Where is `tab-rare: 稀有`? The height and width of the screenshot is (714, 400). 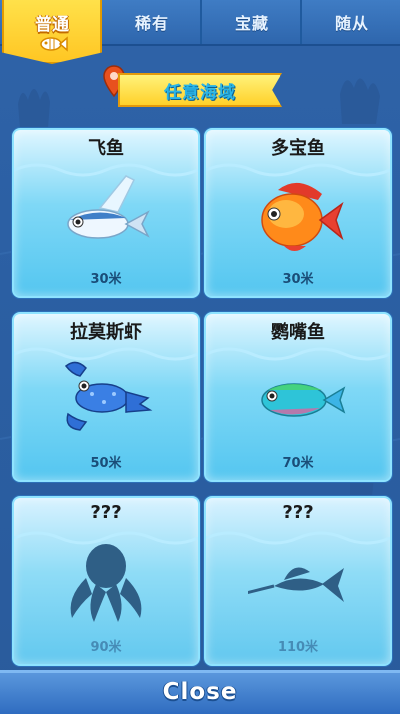 tab-rare: 稀有 is located at coordinates (151, 22).